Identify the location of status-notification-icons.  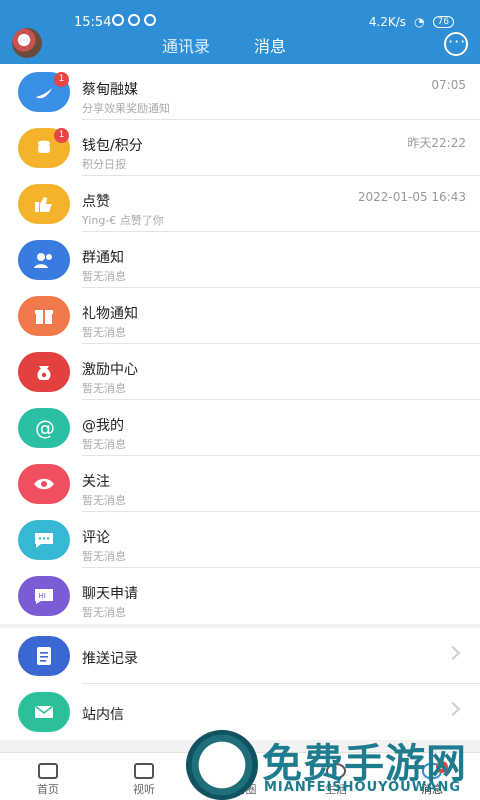
(134, 20).